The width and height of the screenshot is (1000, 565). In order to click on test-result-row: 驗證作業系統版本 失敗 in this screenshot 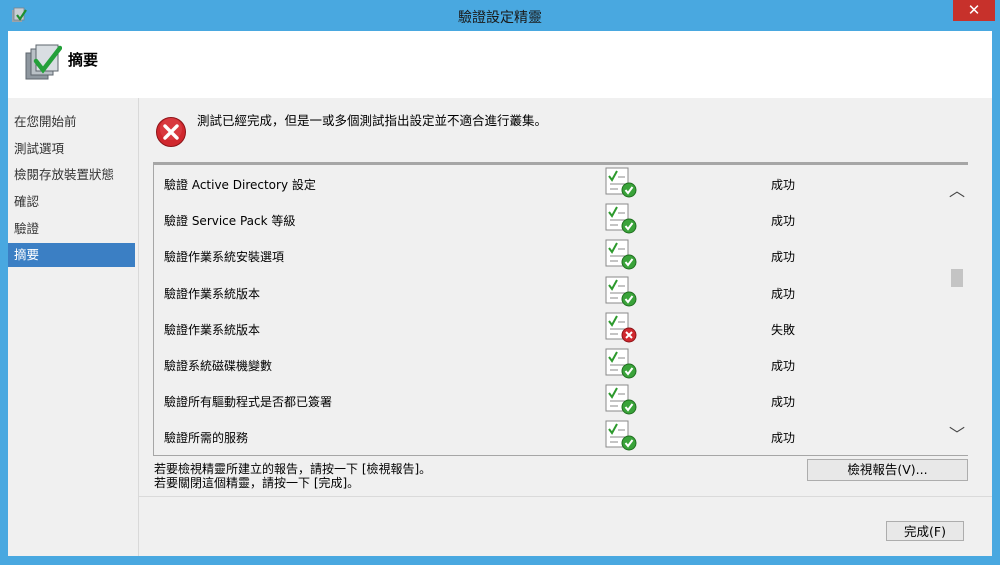, I will do `click(546, 328)`.